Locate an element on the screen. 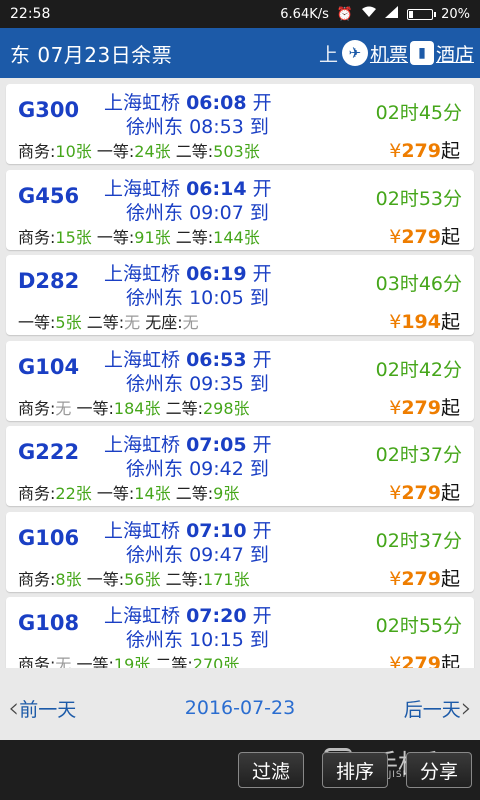 The height and width of the screenshot is (800, 480). departure-info: 上海虹桥 07:10 开 is located at coordinates (188, 529).